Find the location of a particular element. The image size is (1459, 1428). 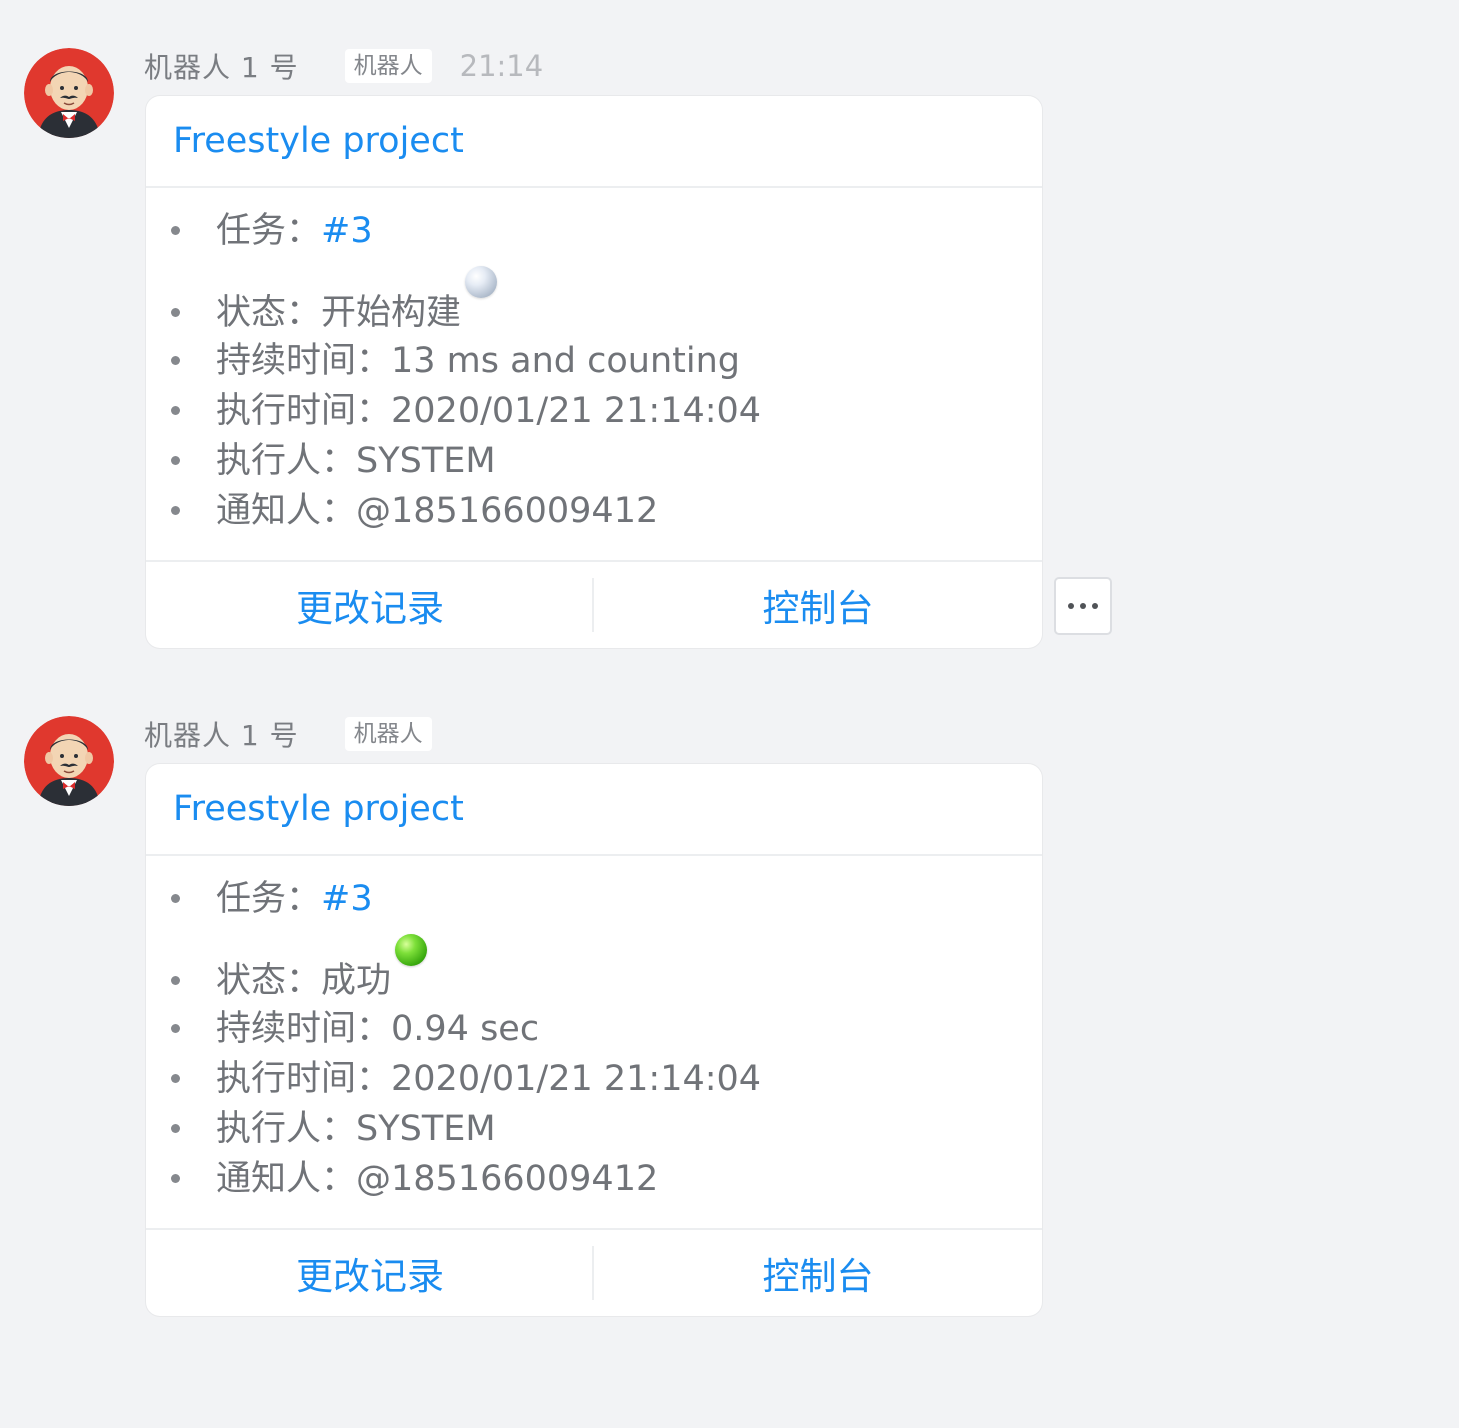

message-header: 机器人 1 号 机器人 is located at coordinates (288, 734).